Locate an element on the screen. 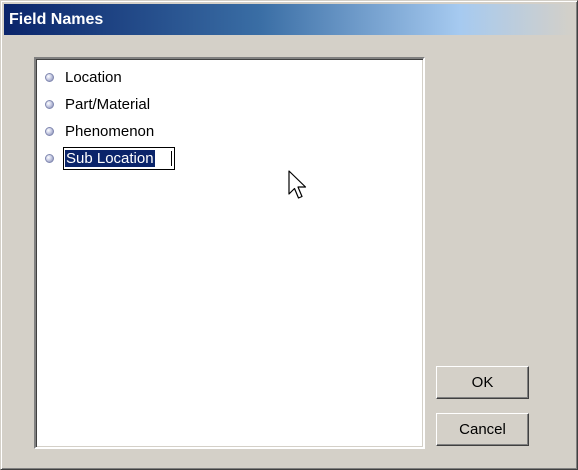 This screenshot has width=578, height=470. text-caret is located at coordinates (171, 158).